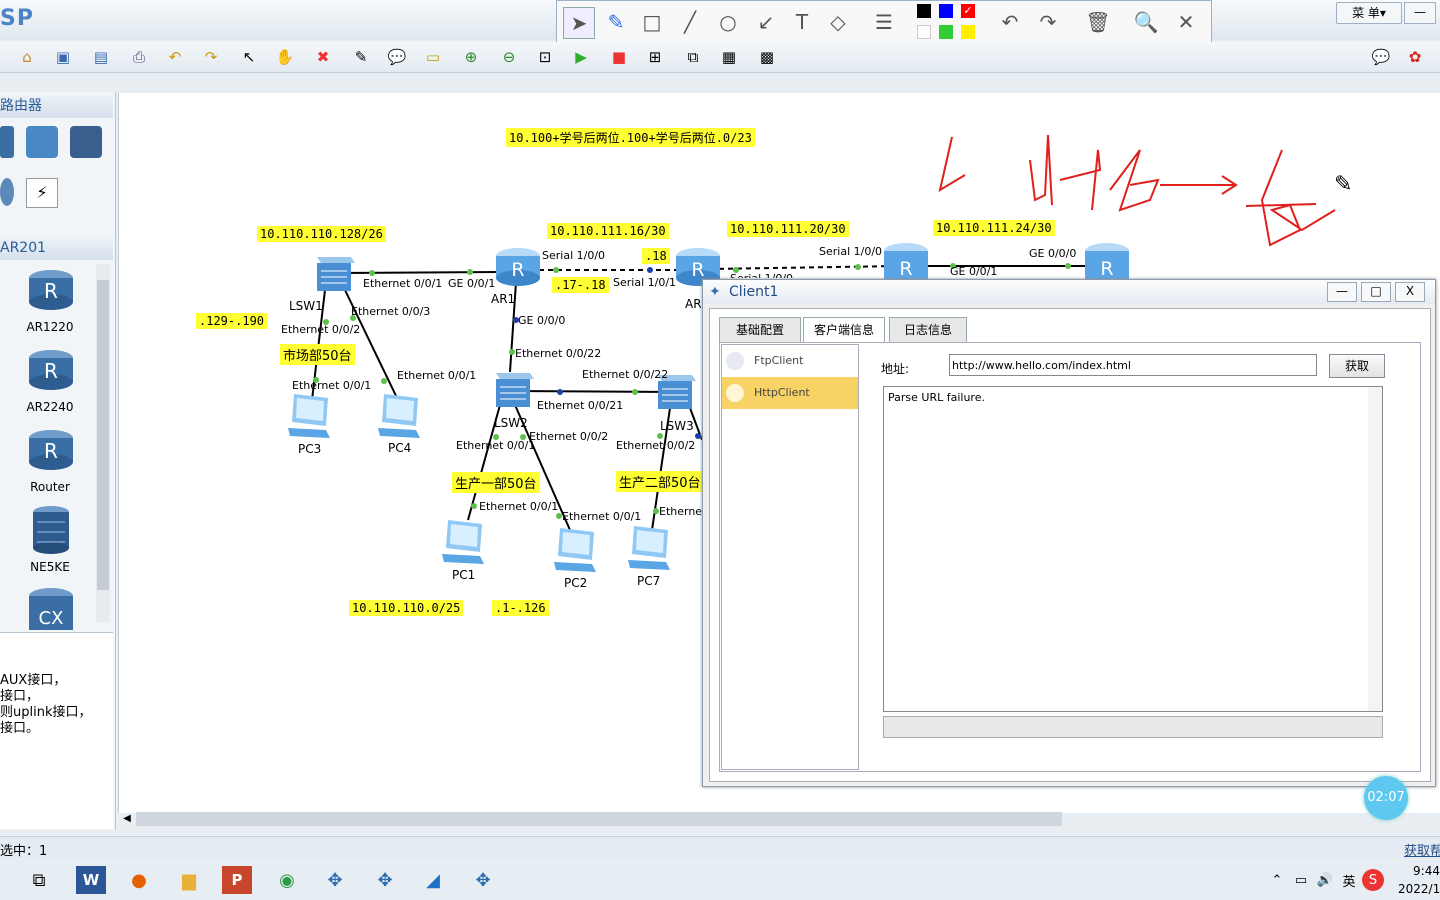 This screenshot has height=900, width=1440. What do you see at coordinates (464, 542) in the screenshot?
I see `pc1-icon` at bounding box center [464, 542].